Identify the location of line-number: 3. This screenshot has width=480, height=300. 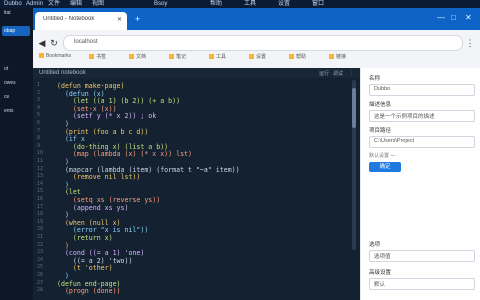
(39, 100).